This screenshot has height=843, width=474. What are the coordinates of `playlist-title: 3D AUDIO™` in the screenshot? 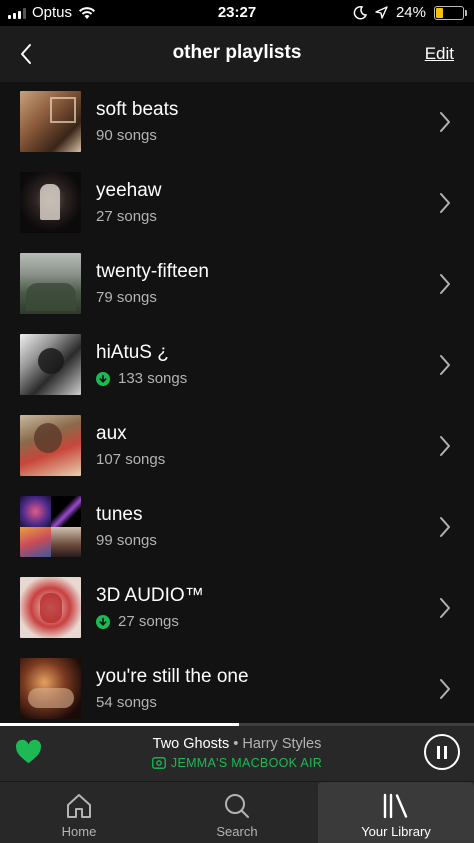 It's located at (150, 595).